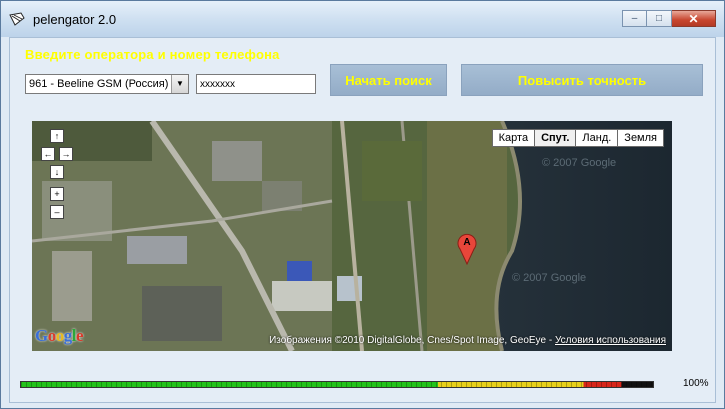 The width and height of the screenshot is (725, 409). I want to click on improve-accuracy-button: Повысить точность, so click(582, 80).